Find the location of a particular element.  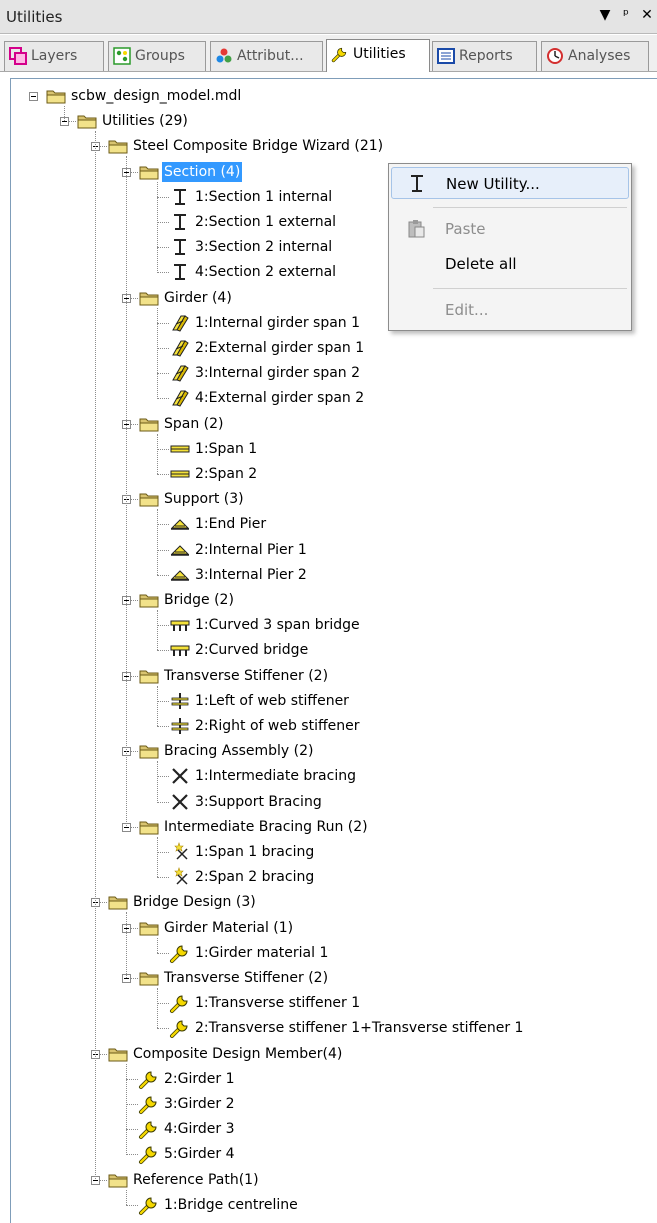

tree-item: 5:Girder 4 is located at coordinates (397, 1154).